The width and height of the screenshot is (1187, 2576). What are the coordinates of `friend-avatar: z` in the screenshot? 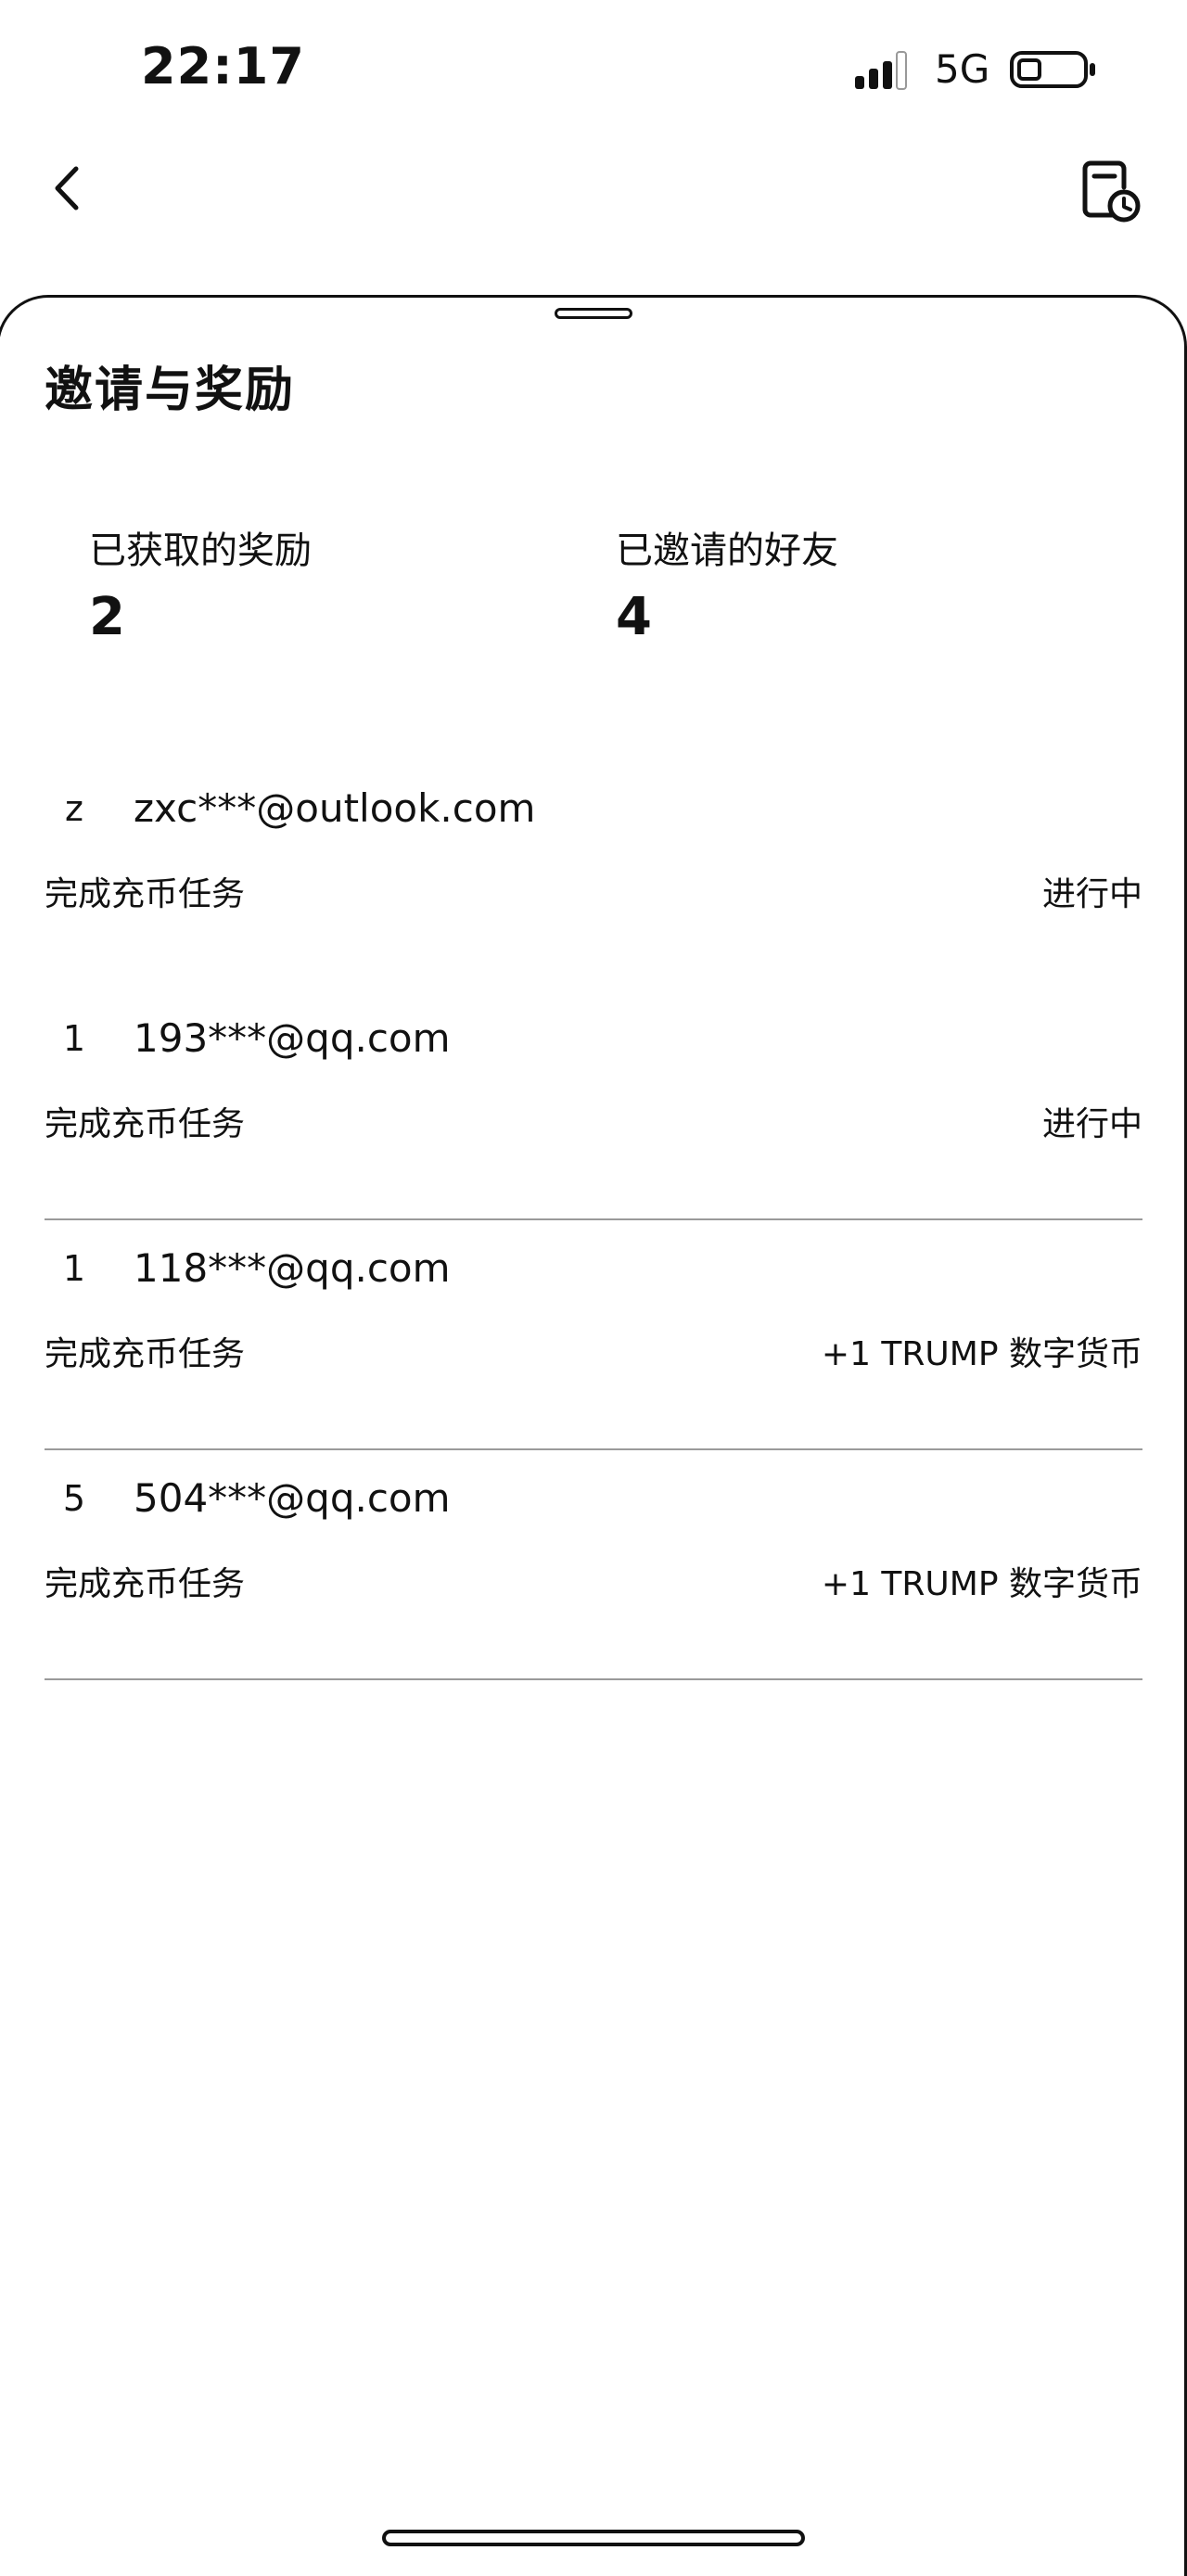 It's located at (74, 809).